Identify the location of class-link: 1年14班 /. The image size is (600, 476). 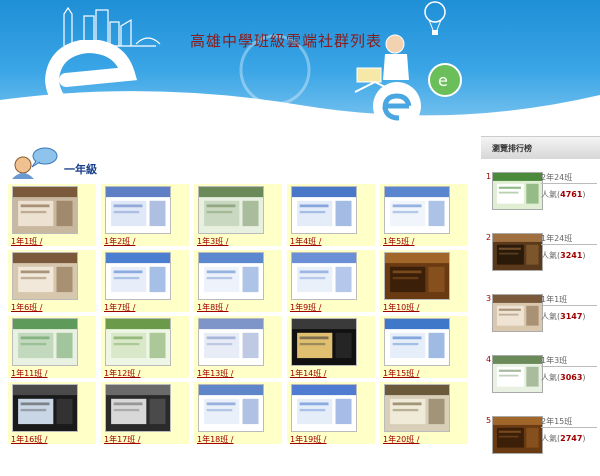
(308, 373).